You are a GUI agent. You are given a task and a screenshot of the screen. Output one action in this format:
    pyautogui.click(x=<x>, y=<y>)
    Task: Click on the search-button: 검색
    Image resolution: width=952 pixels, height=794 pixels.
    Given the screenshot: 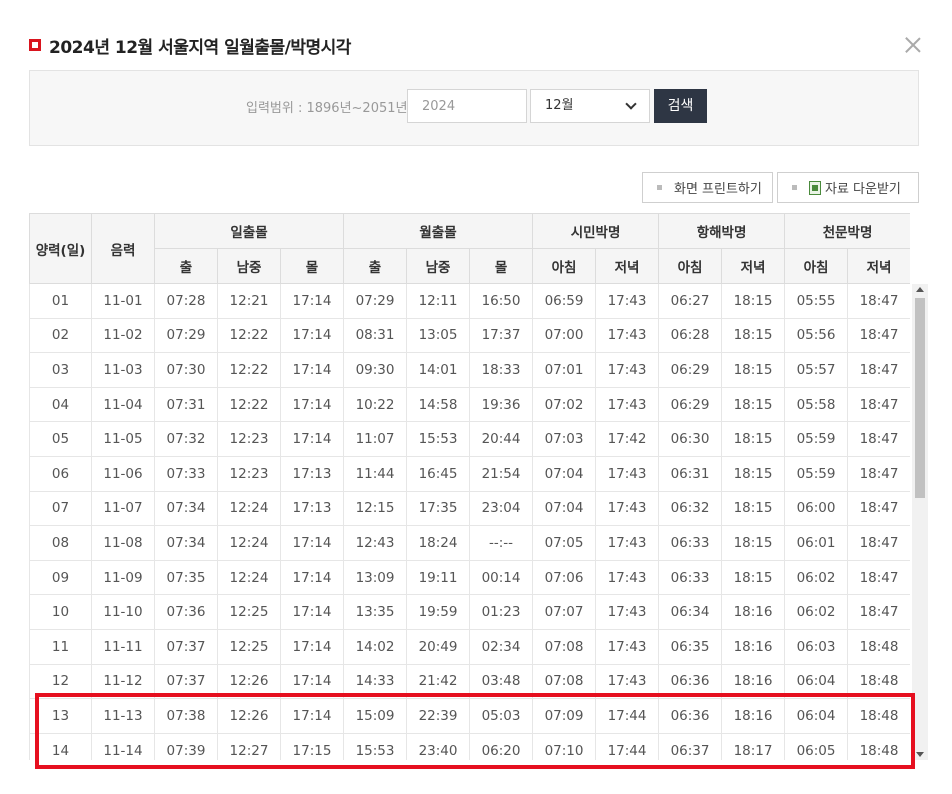 What is the action you would take?
    pyautogui.click(x=680, y=106)
    